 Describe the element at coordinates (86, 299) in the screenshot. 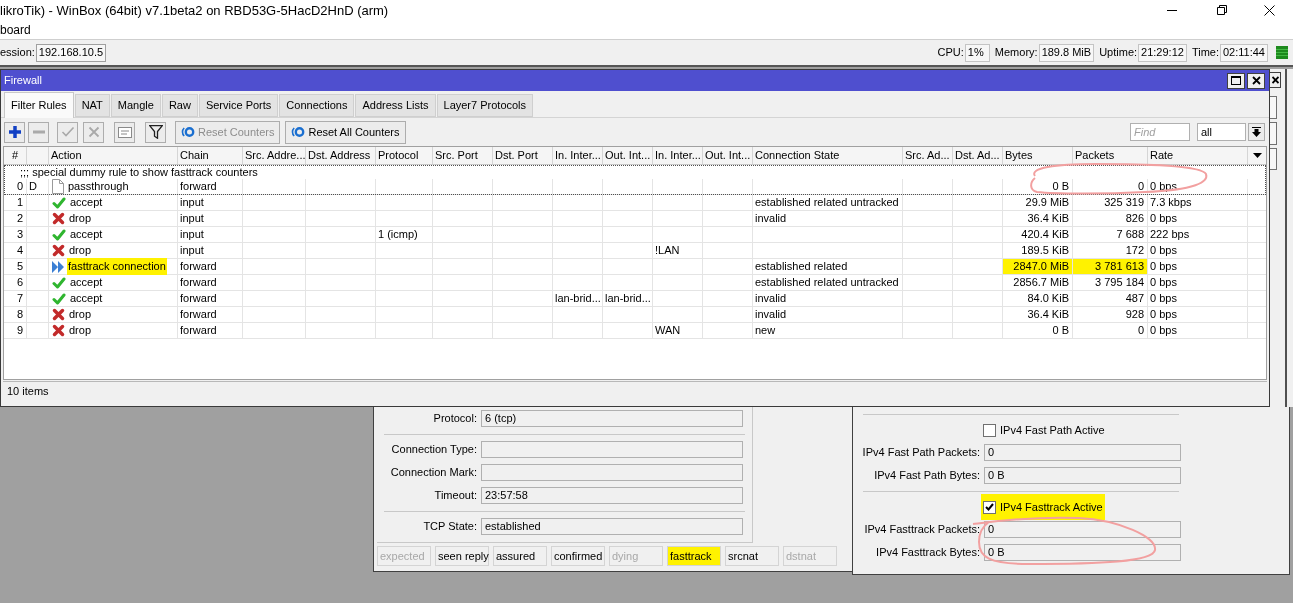

I see `action-text: accept` at that location.